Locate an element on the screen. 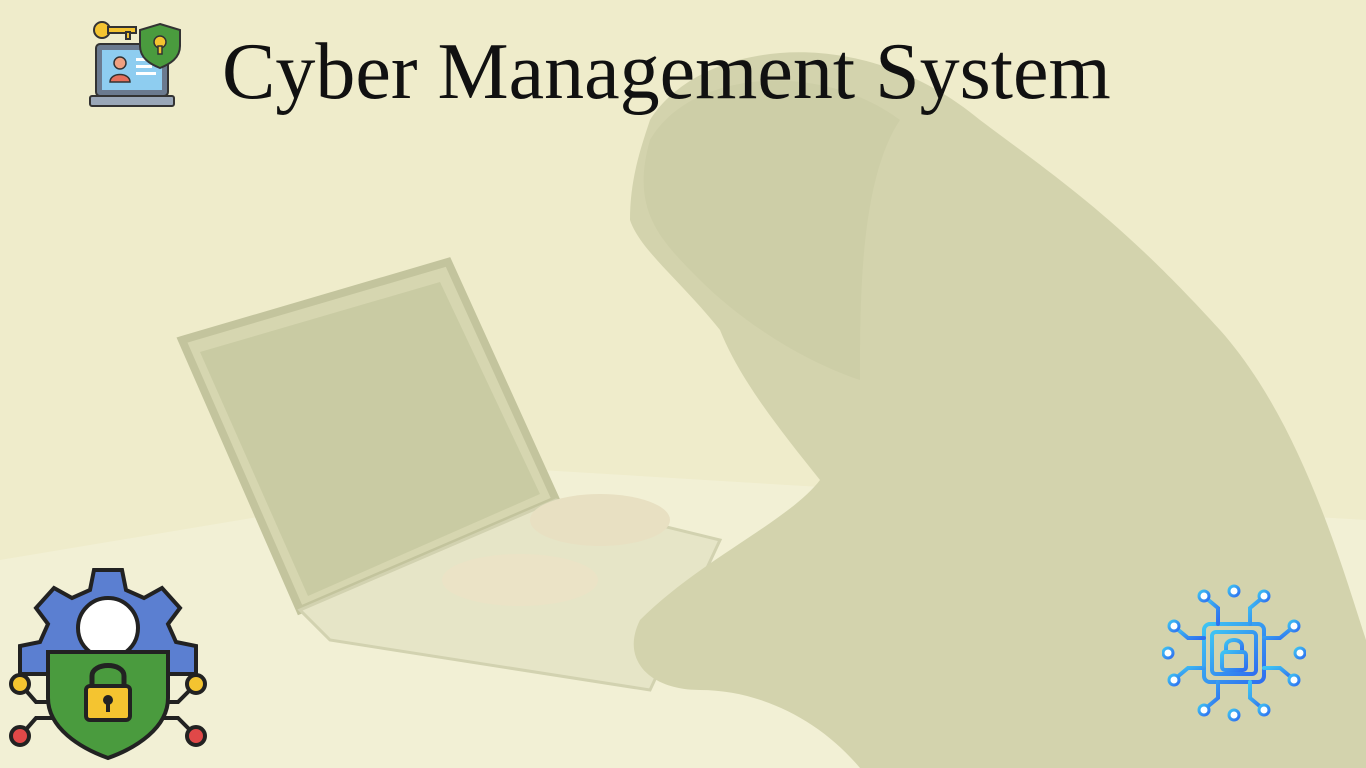 The image size is (1366, 768). circuit-chip-lock-icon is located at coordinates (1234, 653).